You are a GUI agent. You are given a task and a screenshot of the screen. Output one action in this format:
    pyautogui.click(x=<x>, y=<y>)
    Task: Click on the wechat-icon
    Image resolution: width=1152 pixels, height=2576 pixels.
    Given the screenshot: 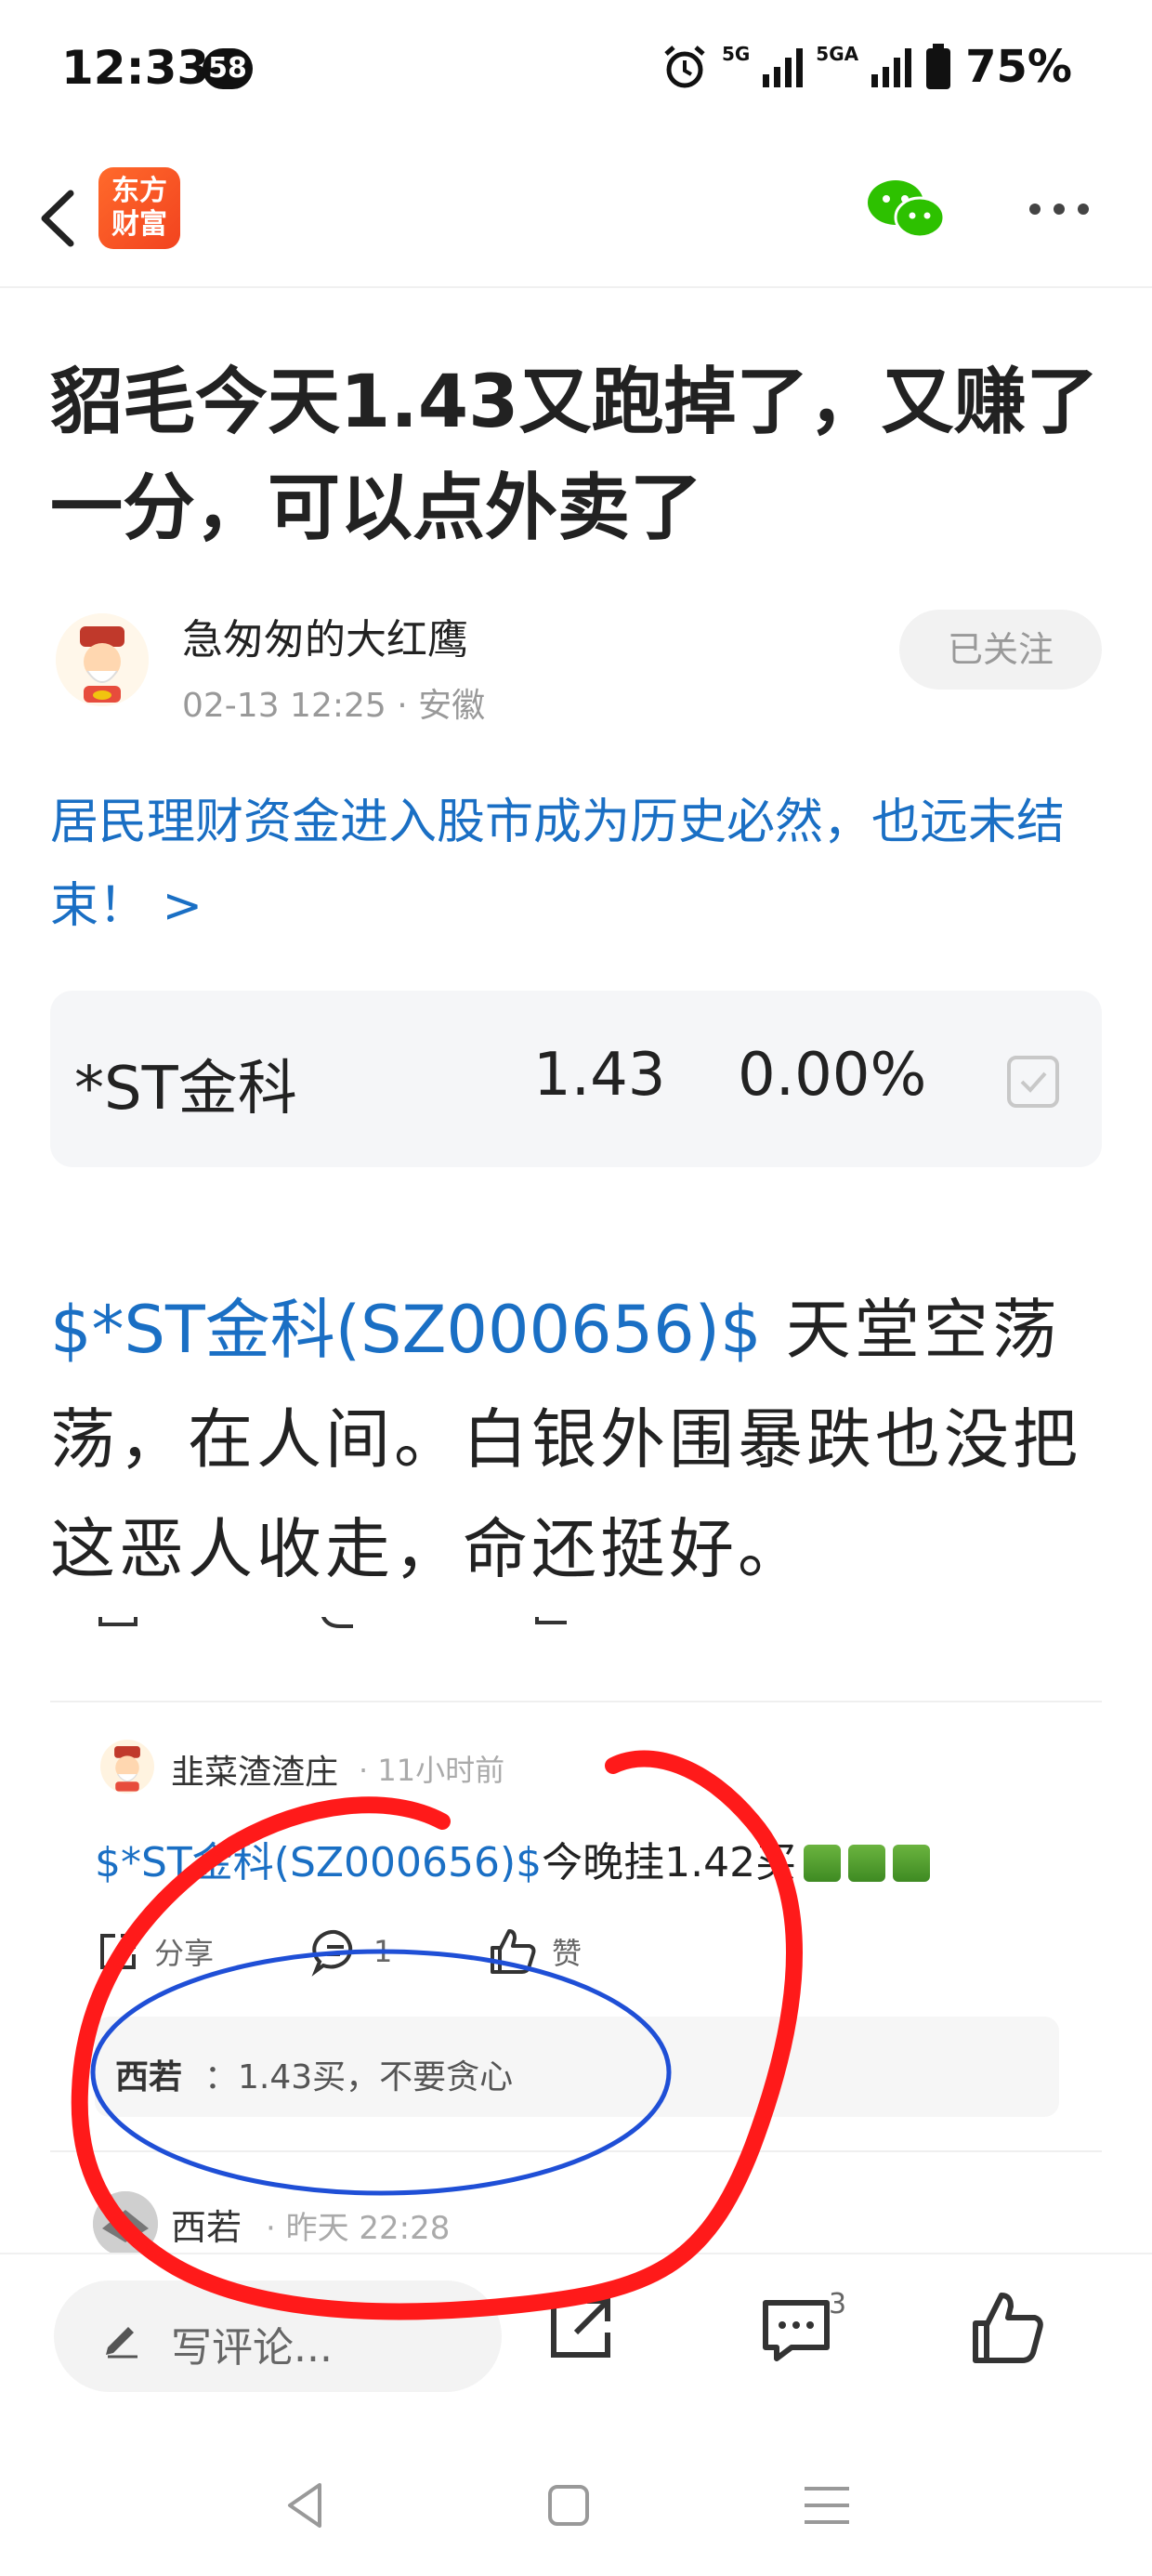 What is the action you would take?
    pyautogui.click(x=906, y=209)
    